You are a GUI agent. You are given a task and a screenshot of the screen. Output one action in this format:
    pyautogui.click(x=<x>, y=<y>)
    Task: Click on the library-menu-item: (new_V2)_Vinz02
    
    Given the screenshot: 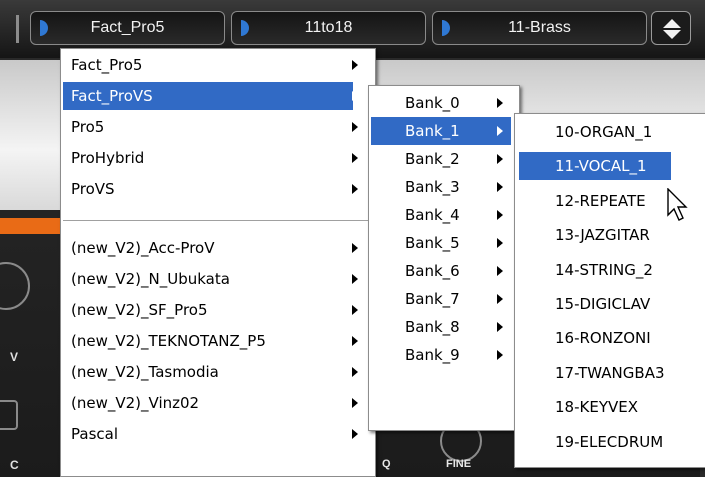 What is the action you would take?
    pyautogui.click(x=210, y=403)
    